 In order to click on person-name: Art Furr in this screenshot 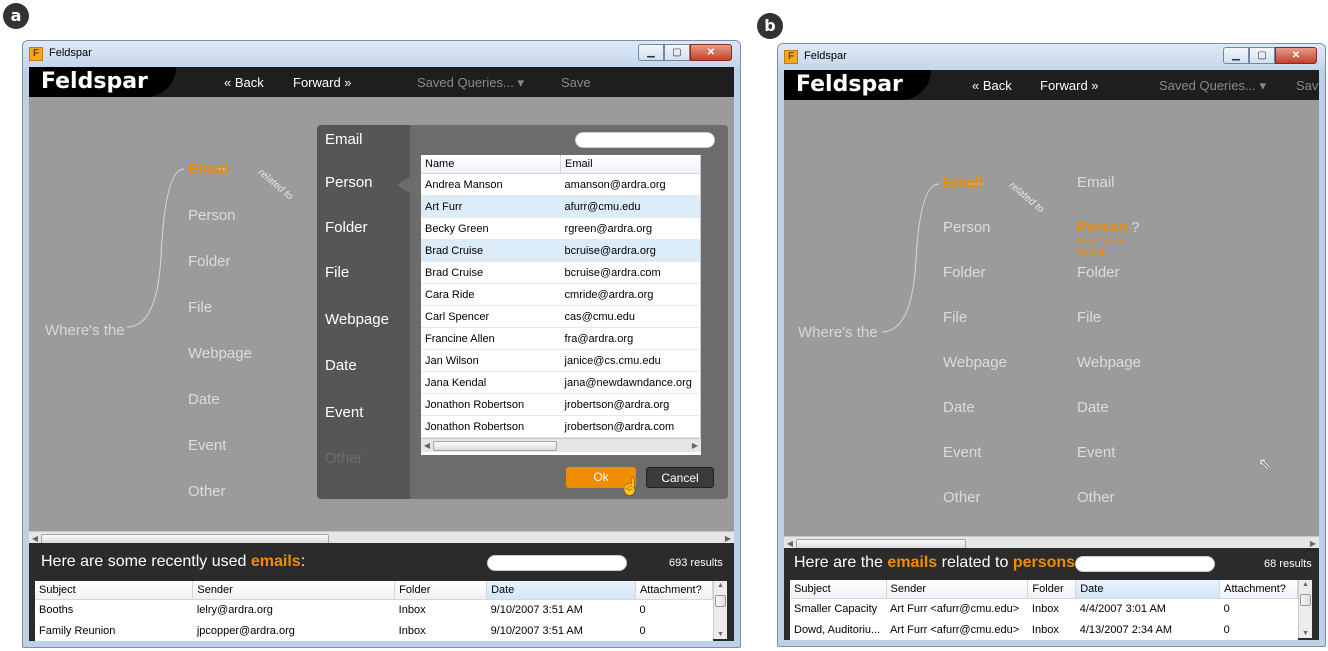, I will do `click(444, 206)`.